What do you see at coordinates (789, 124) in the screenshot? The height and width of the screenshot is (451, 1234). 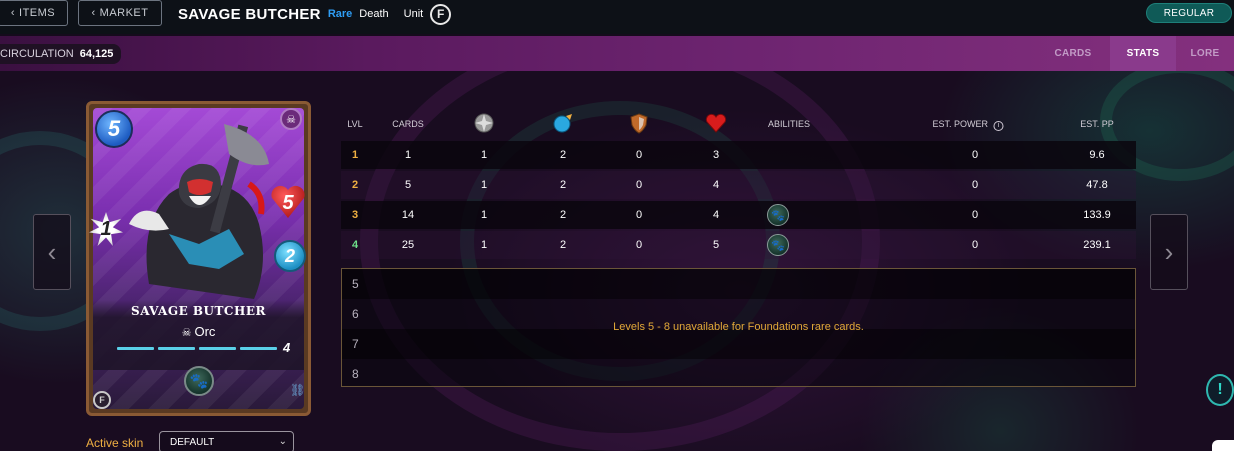 I see `header-abilities: ABILITIES` at bounding box center [789, 124].